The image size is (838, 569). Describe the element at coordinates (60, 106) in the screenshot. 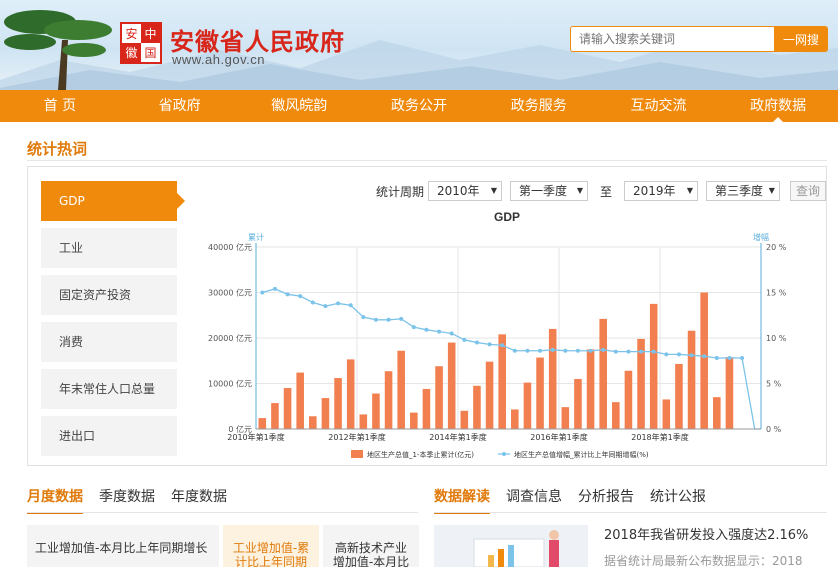

I see `nav-item-home: 首 页` at that location.